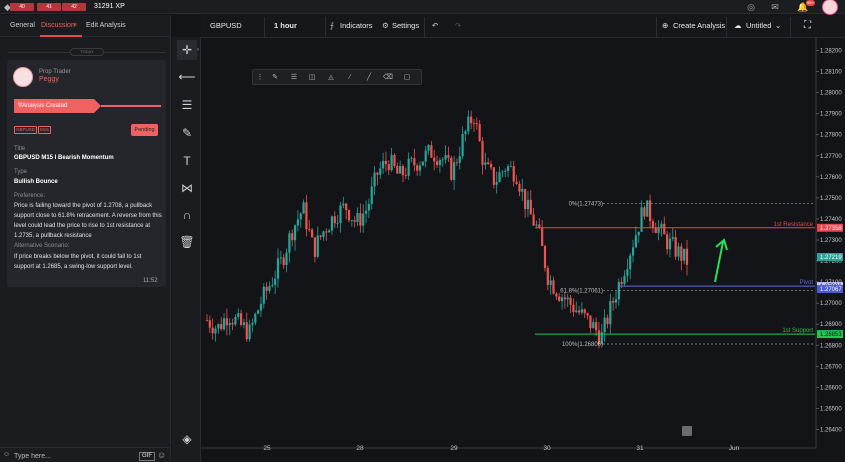 The height and width of the screenshot is (462, 845). What do you see at coordinates (30, 196) in the screenshot?
I see `preference-label: Preference:` at bounding box center [30, 196].